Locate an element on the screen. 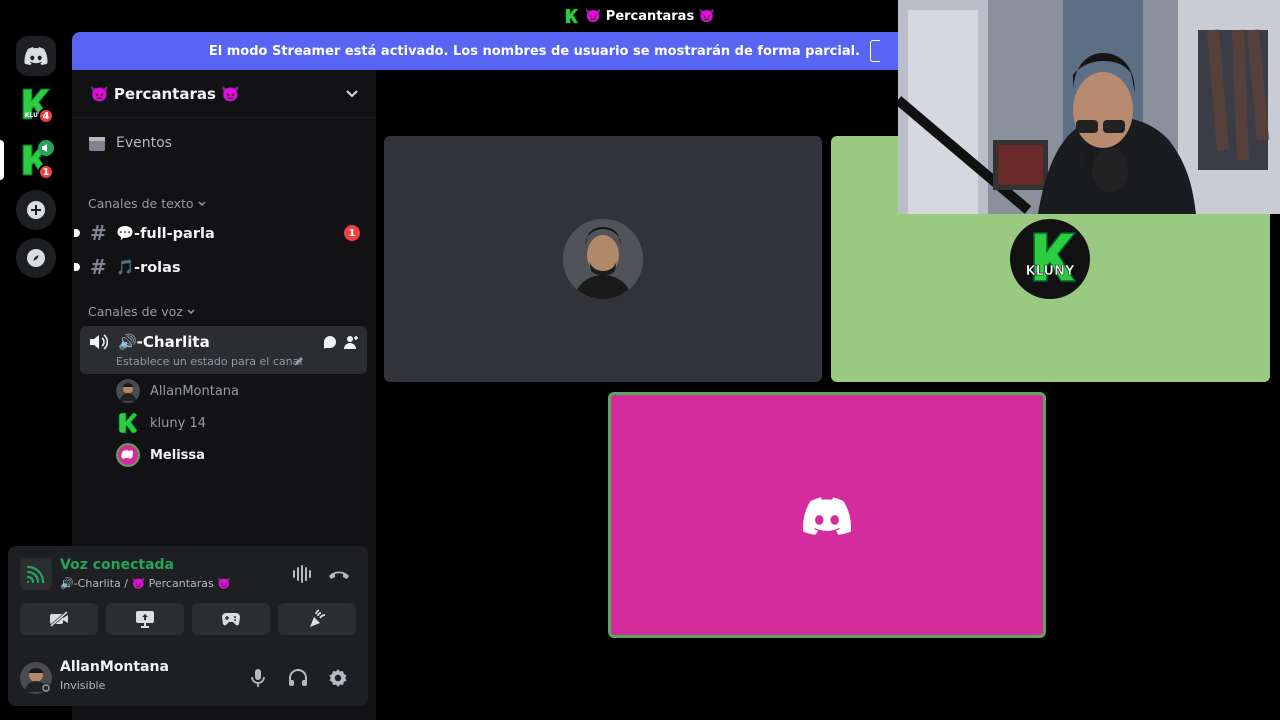  events-label: Eventos is located at coordinates (144, 143).